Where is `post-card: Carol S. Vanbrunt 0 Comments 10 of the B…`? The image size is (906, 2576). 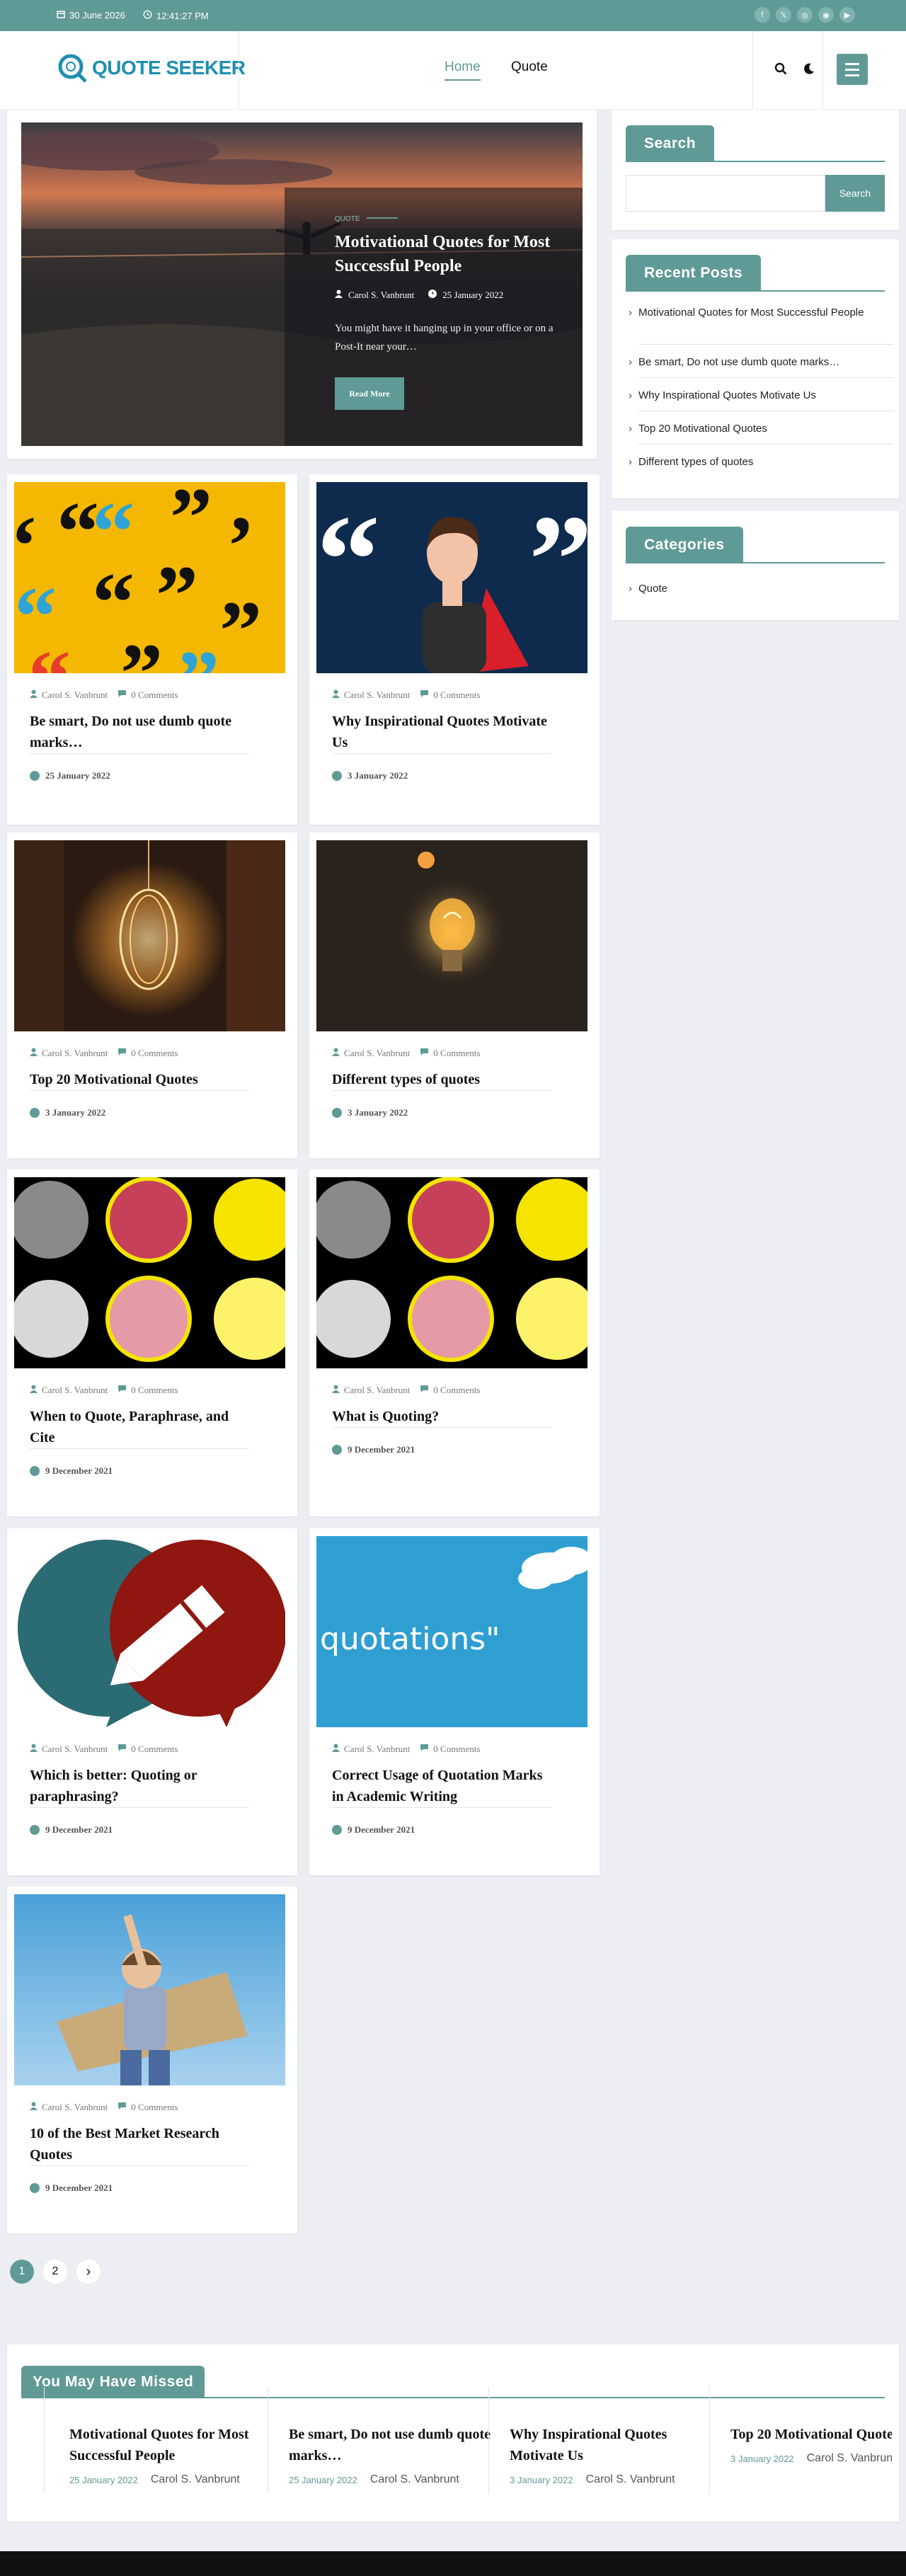 post-card: Carol S. Vanbrunt 0 Comments 10 of the B… is located at coordinates (152, 2060).